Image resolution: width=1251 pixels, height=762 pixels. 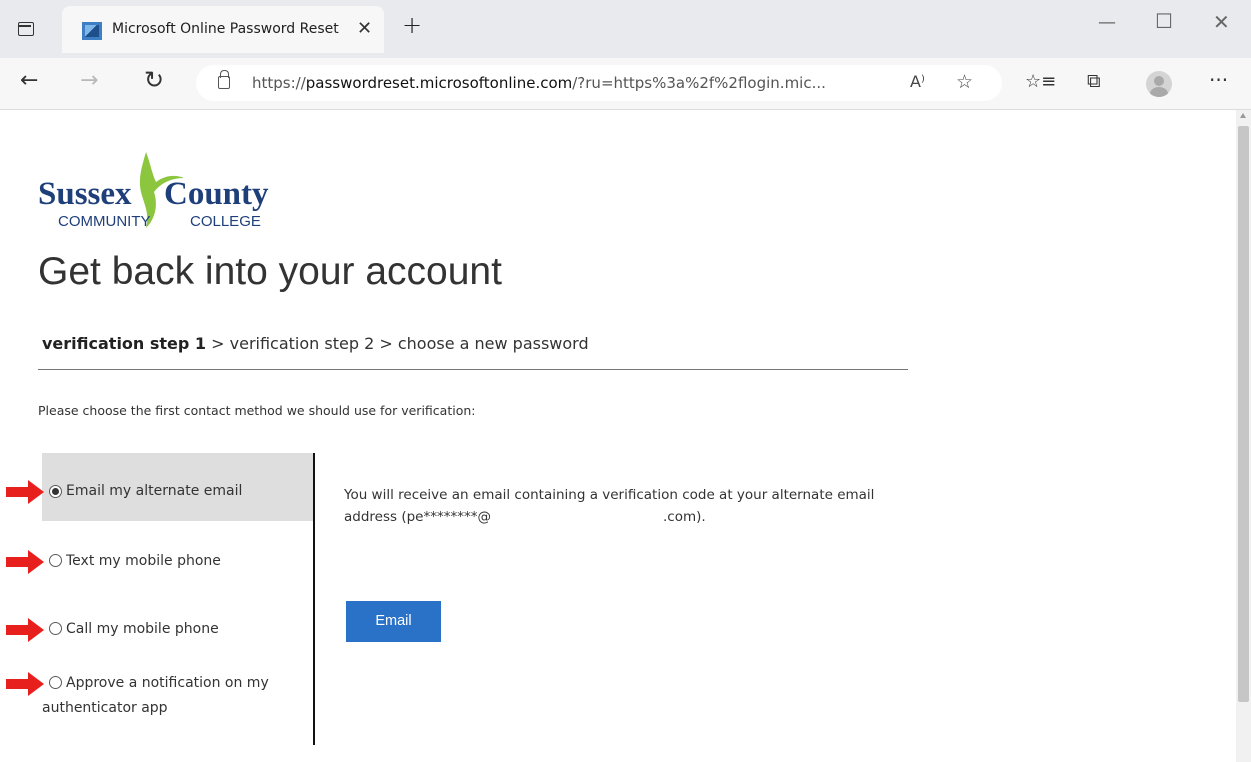 What do you see at coordinates (26, 29) in the screenshot?
I see `tab-actions-icon` at bounding box center [26, 29].